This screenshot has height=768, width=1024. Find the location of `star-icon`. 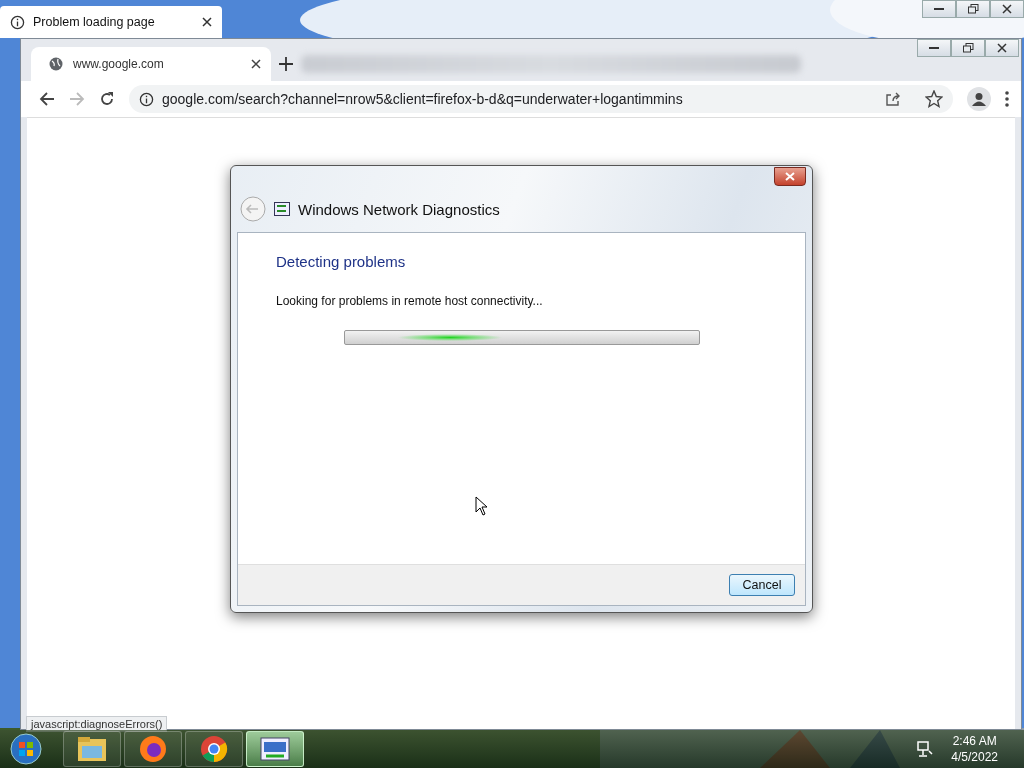

star-icon is located at coordinates (934, 99).